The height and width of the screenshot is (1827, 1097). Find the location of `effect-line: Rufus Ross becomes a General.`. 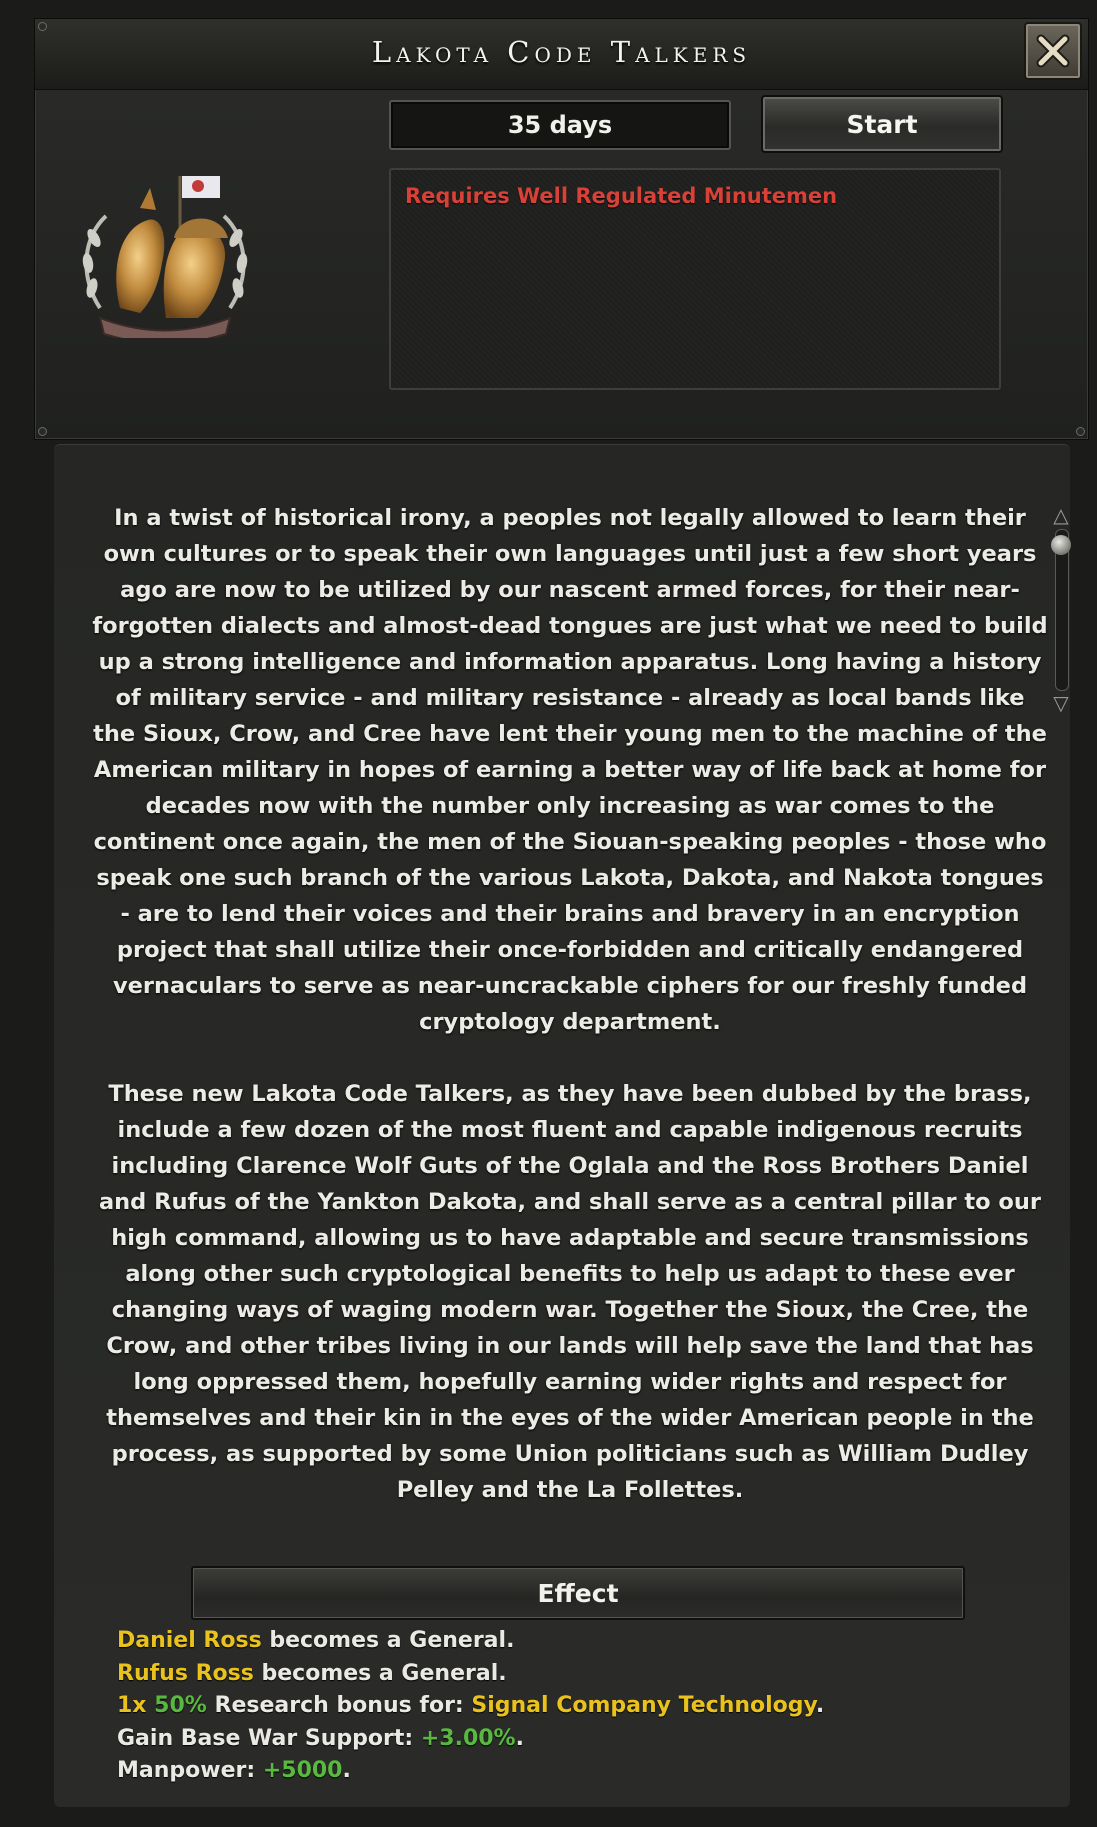

effect-line: Rufus Ross becomes a General. is located at coordinates (470, 1674).